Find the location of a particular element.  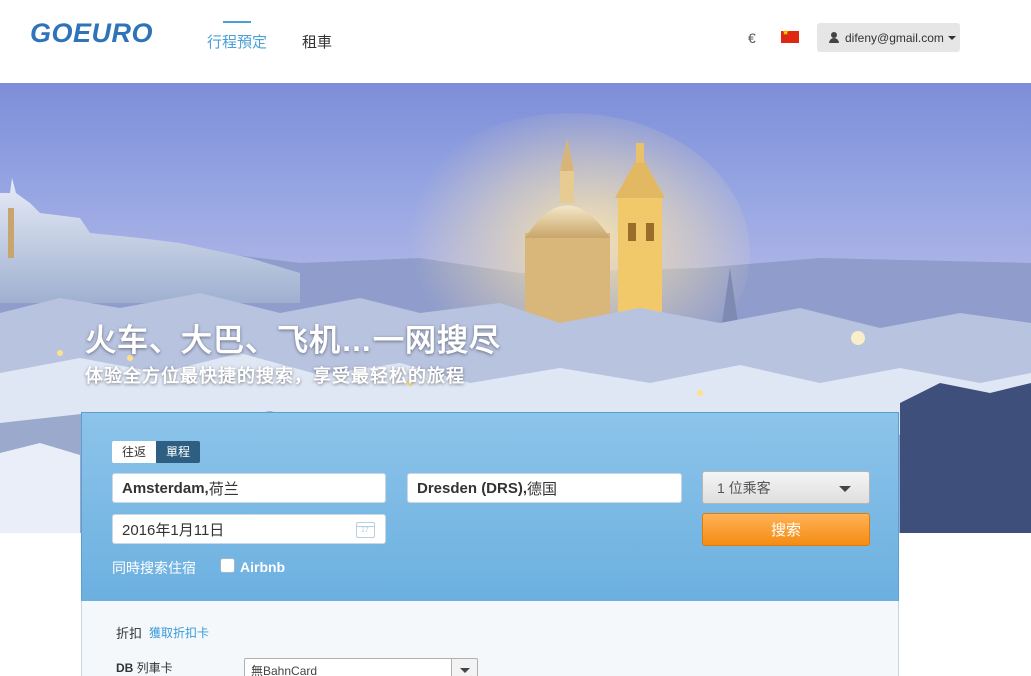

user-email: difeny@gmail.com is located at coordinates (894, 37).